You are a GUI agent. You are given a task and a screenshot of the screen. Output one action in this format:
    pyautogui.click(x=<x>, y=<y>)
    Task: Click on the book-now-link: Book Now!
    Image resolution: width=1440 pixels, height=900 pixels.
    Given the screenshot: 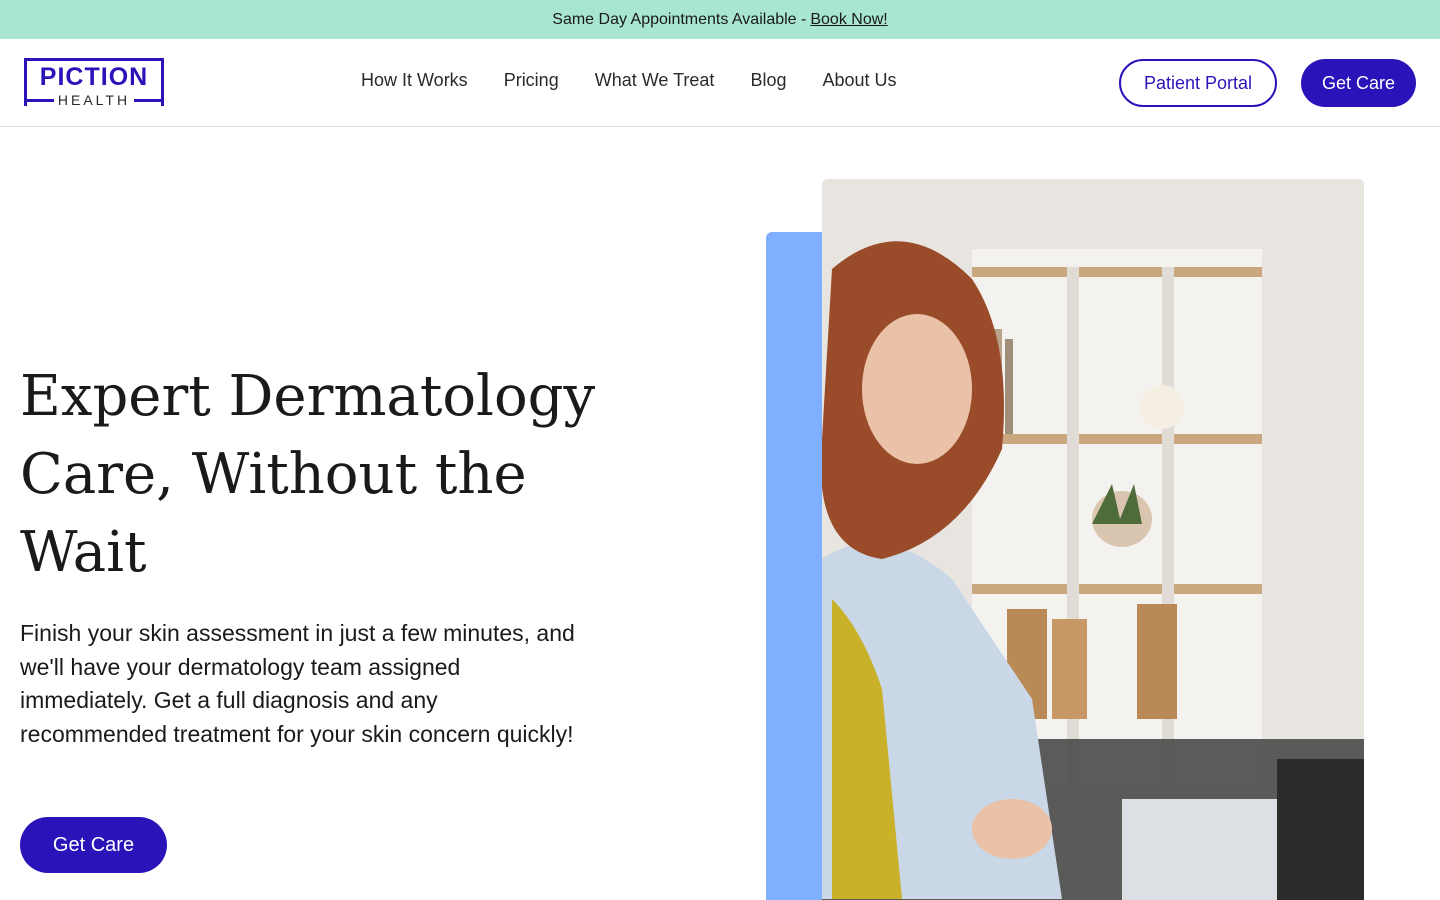 What is the action you would take?
    pyautogui.click(x=848, y=20)
    